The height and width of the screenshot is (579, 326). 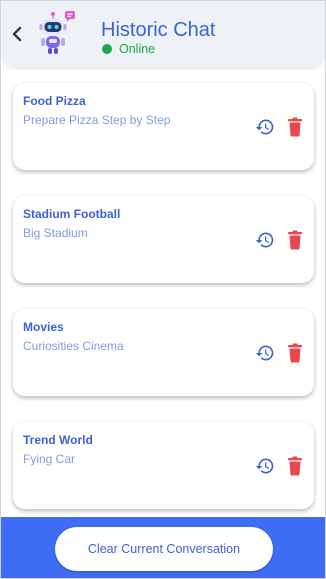 What do you see at coordinates (55, 233) in the screenshot?
I see `conversation-subtitle: Big Stadium` at bounding box center [55, 233].